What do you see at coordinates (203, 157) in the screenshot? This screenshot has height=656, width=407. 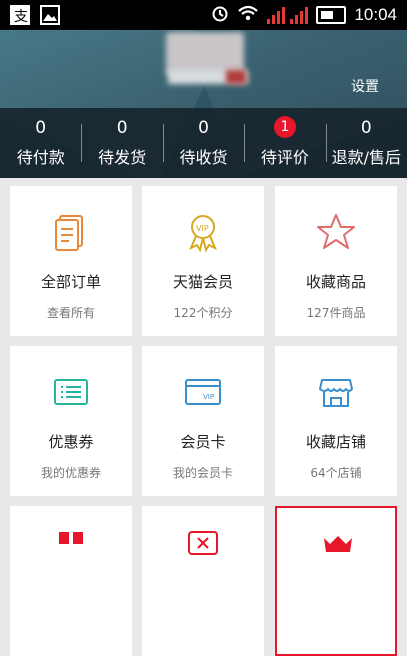 I see `order-label: 待收货` at bounding box center [203, 157].